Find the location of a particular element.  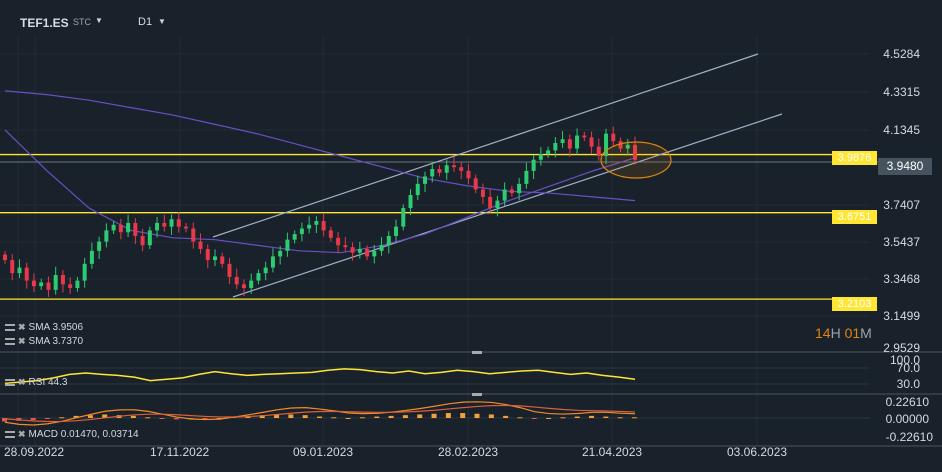

date-tick: 28.02.2023 is located at coordinates (468, 452).